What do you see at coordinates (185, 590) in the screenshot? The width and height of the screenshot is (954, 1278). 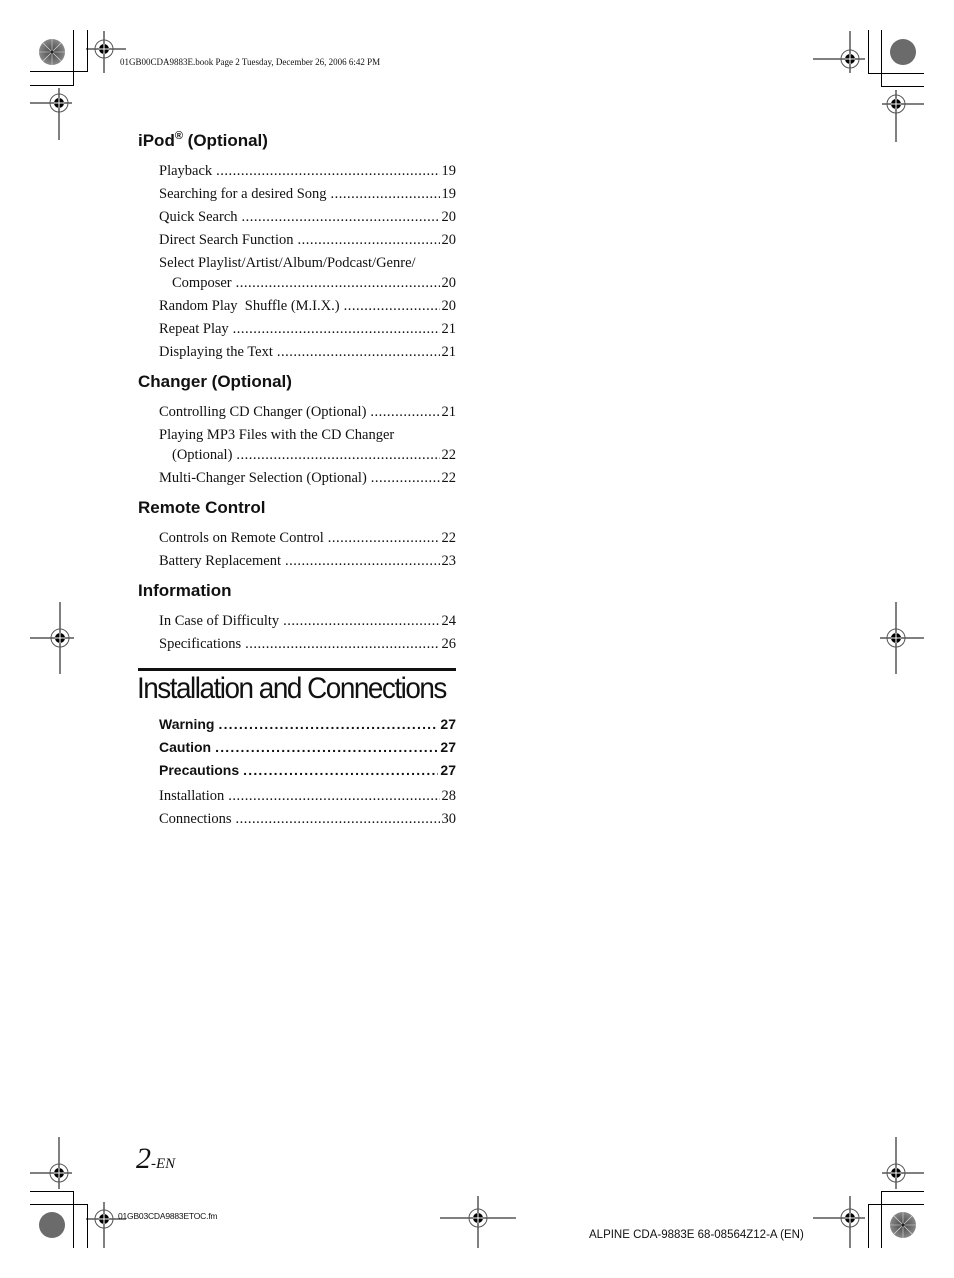 I see `section-title: Information` at bounding box center [185, 590].